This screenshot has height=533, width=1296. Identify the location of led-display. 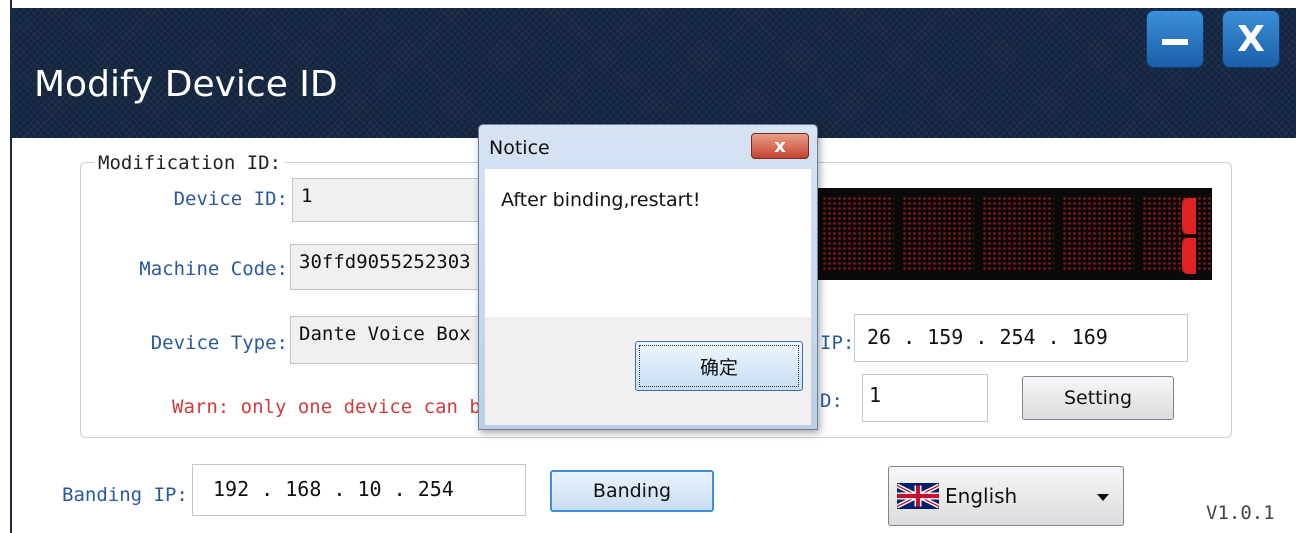
(1015, 234).